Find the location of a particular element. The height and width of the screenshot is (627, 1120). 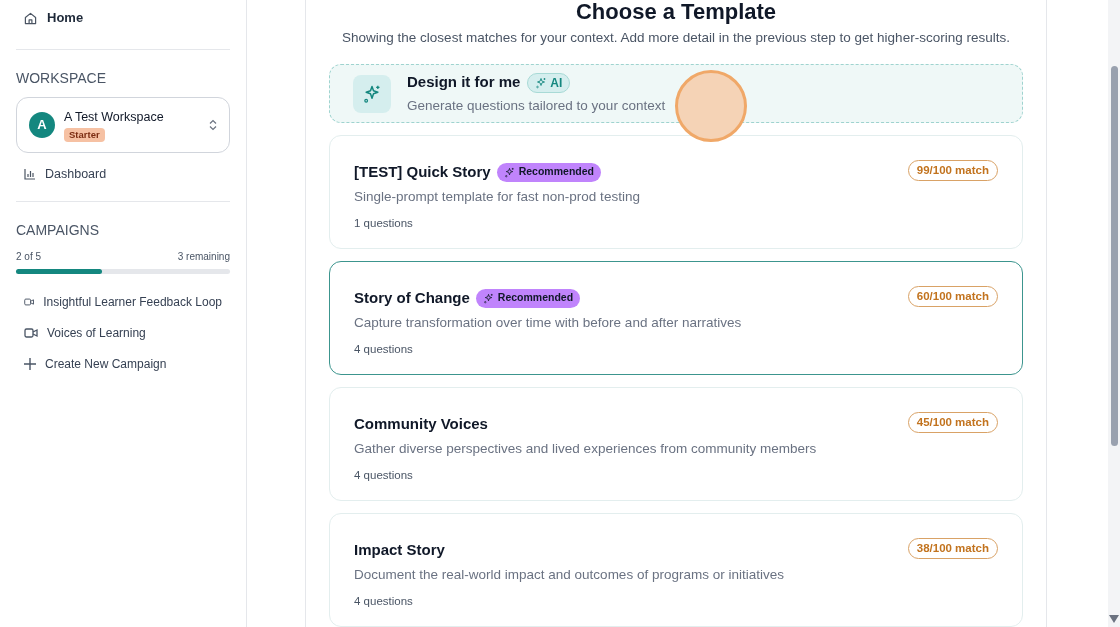

template-card: [TEST] Quick Story Recommended Single-prompt template for fast non-prod testing 1 questions 99/100 match is located at coordinates (676, 192).